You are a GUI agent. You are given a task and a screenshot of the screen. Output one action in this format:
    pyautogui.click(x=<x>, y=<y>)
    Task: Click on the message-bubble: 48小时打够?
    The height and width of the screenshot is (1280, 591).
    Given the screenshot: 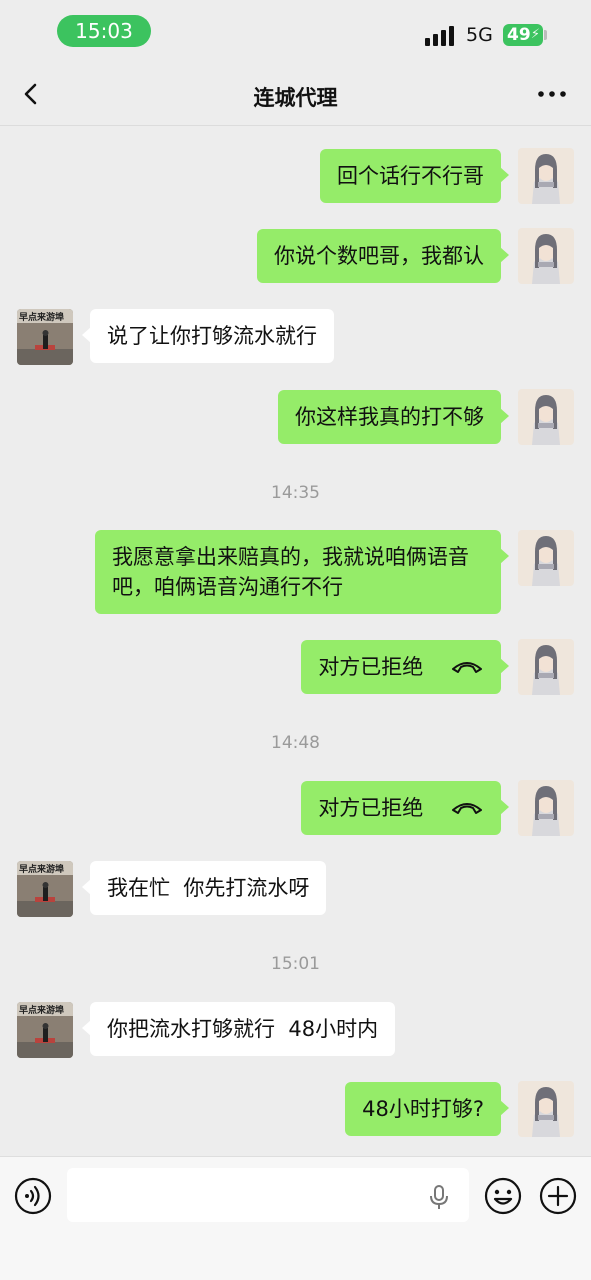 What is the action you would take?
    pyautogui.click(x=427, y=1109)
    